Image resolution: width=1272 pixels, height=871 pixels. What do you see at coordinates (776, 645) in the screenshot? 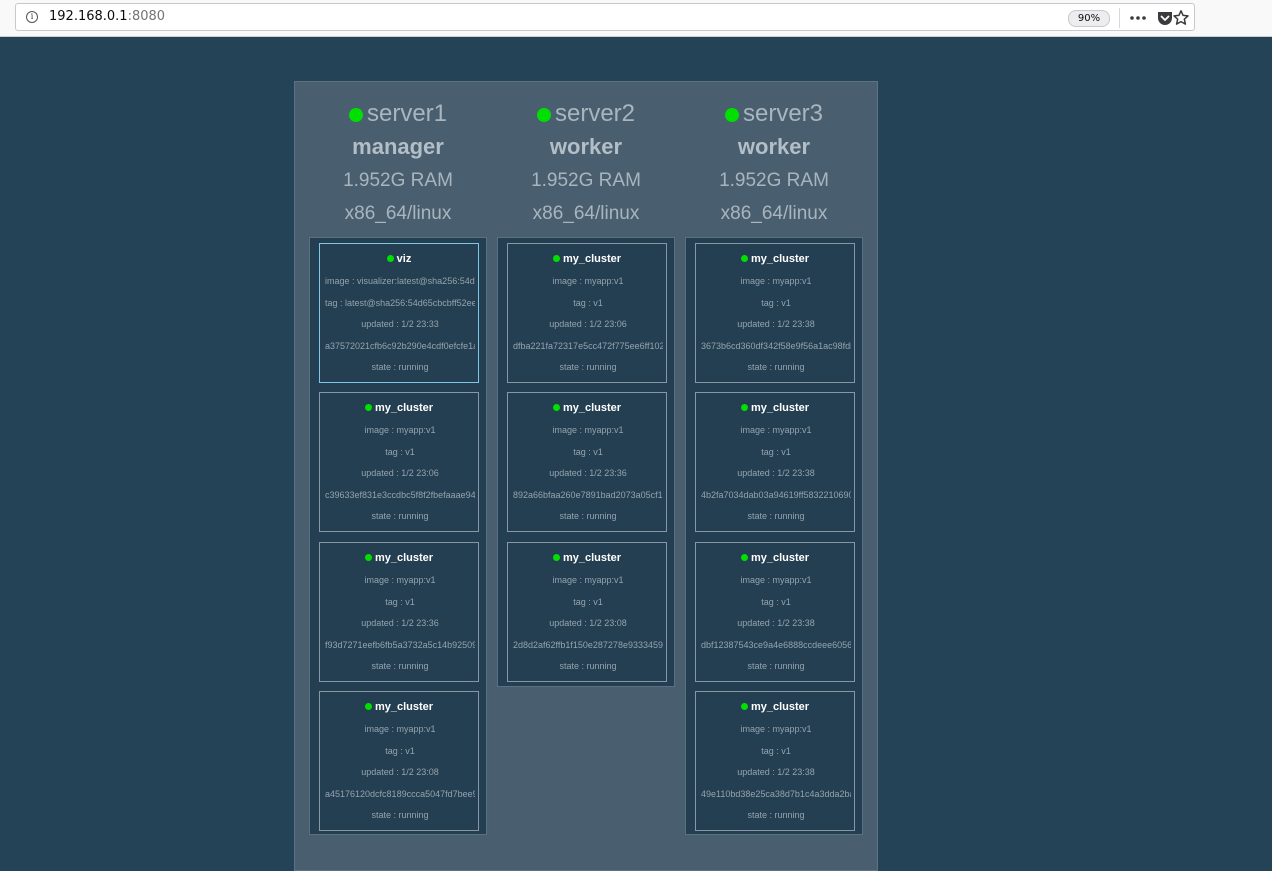
I see `task-id: dbf12387543ce9a4e6888ccdeee60566` at bounding box center [776, 645].